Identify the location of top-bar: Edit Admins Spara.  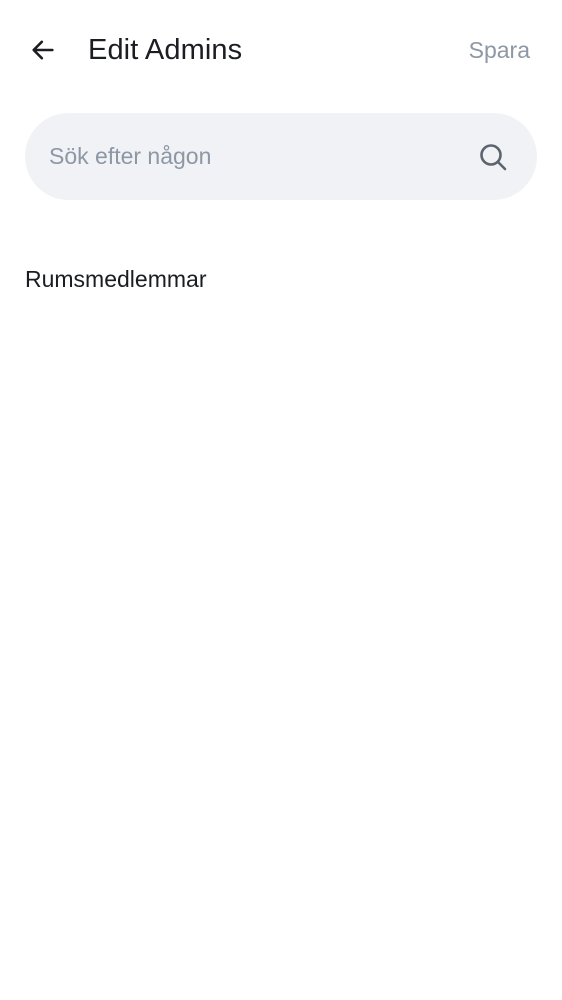
(281, 50).